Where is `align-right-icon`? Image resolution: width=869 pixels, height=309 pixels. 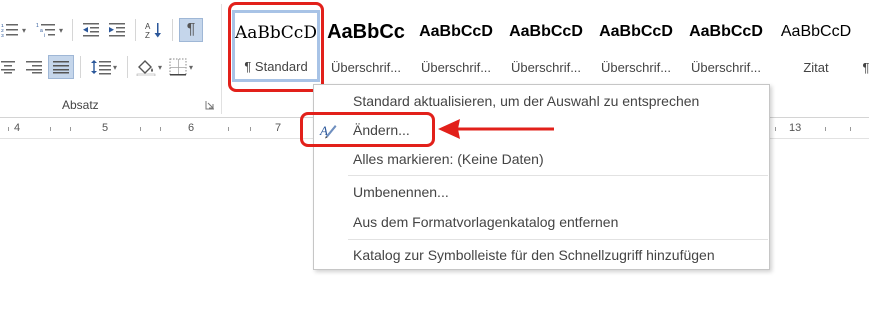
align-right-icon is located at coordinates (34, 67).